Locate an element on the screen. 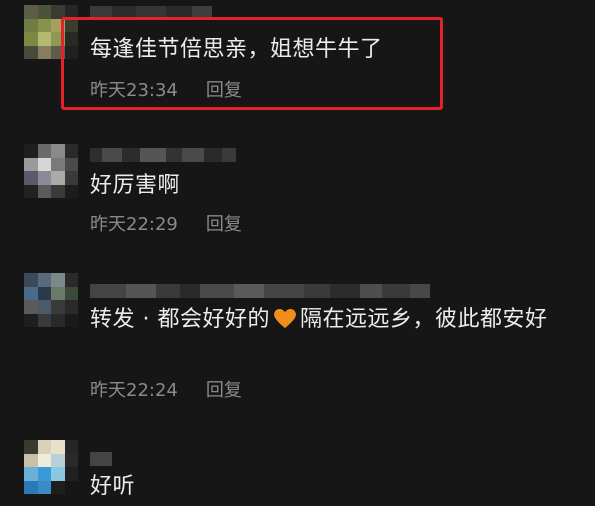 The height and width of the screenshot is (506, 595). highlight-box is located at coordinates (252, 63).